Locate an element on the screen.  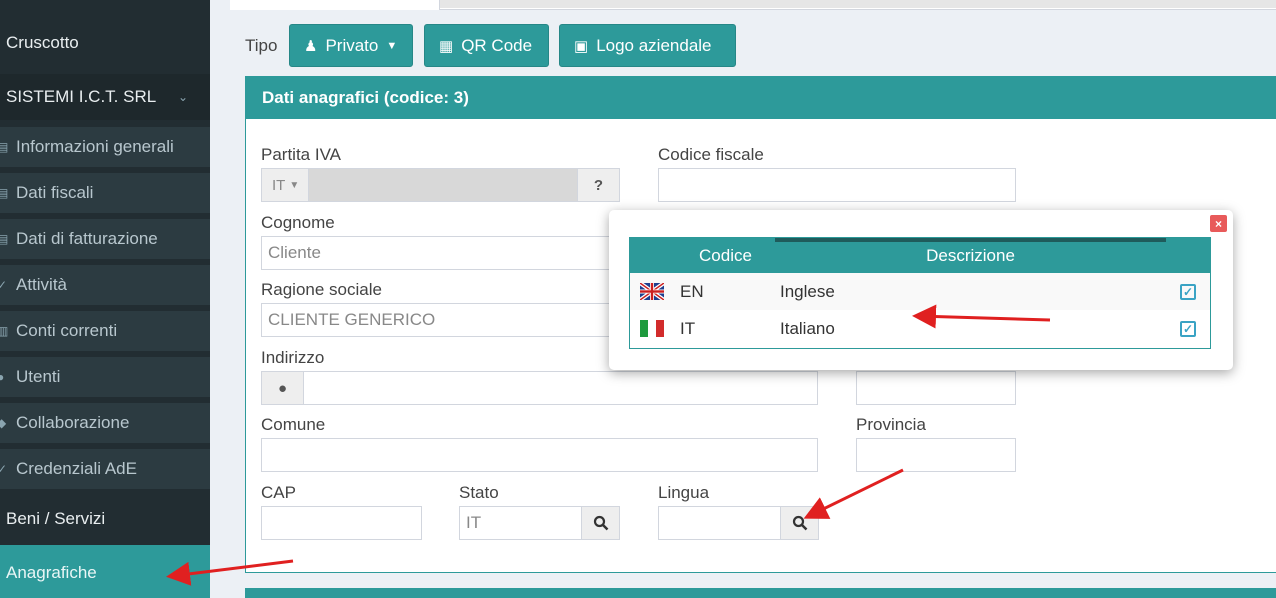
qrcode-button: ▦ QR Code is located at coordinates (486, 45).